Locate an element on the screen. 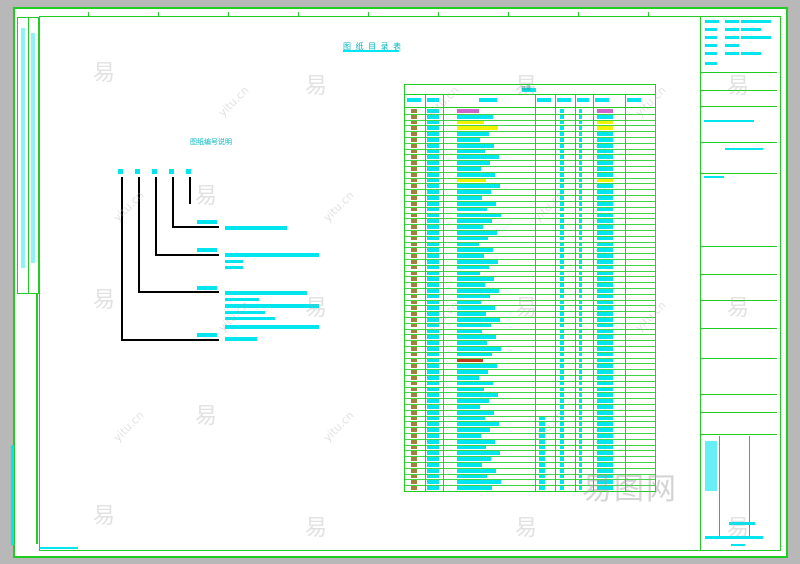  tb-col is located at coordinates (719, 486).